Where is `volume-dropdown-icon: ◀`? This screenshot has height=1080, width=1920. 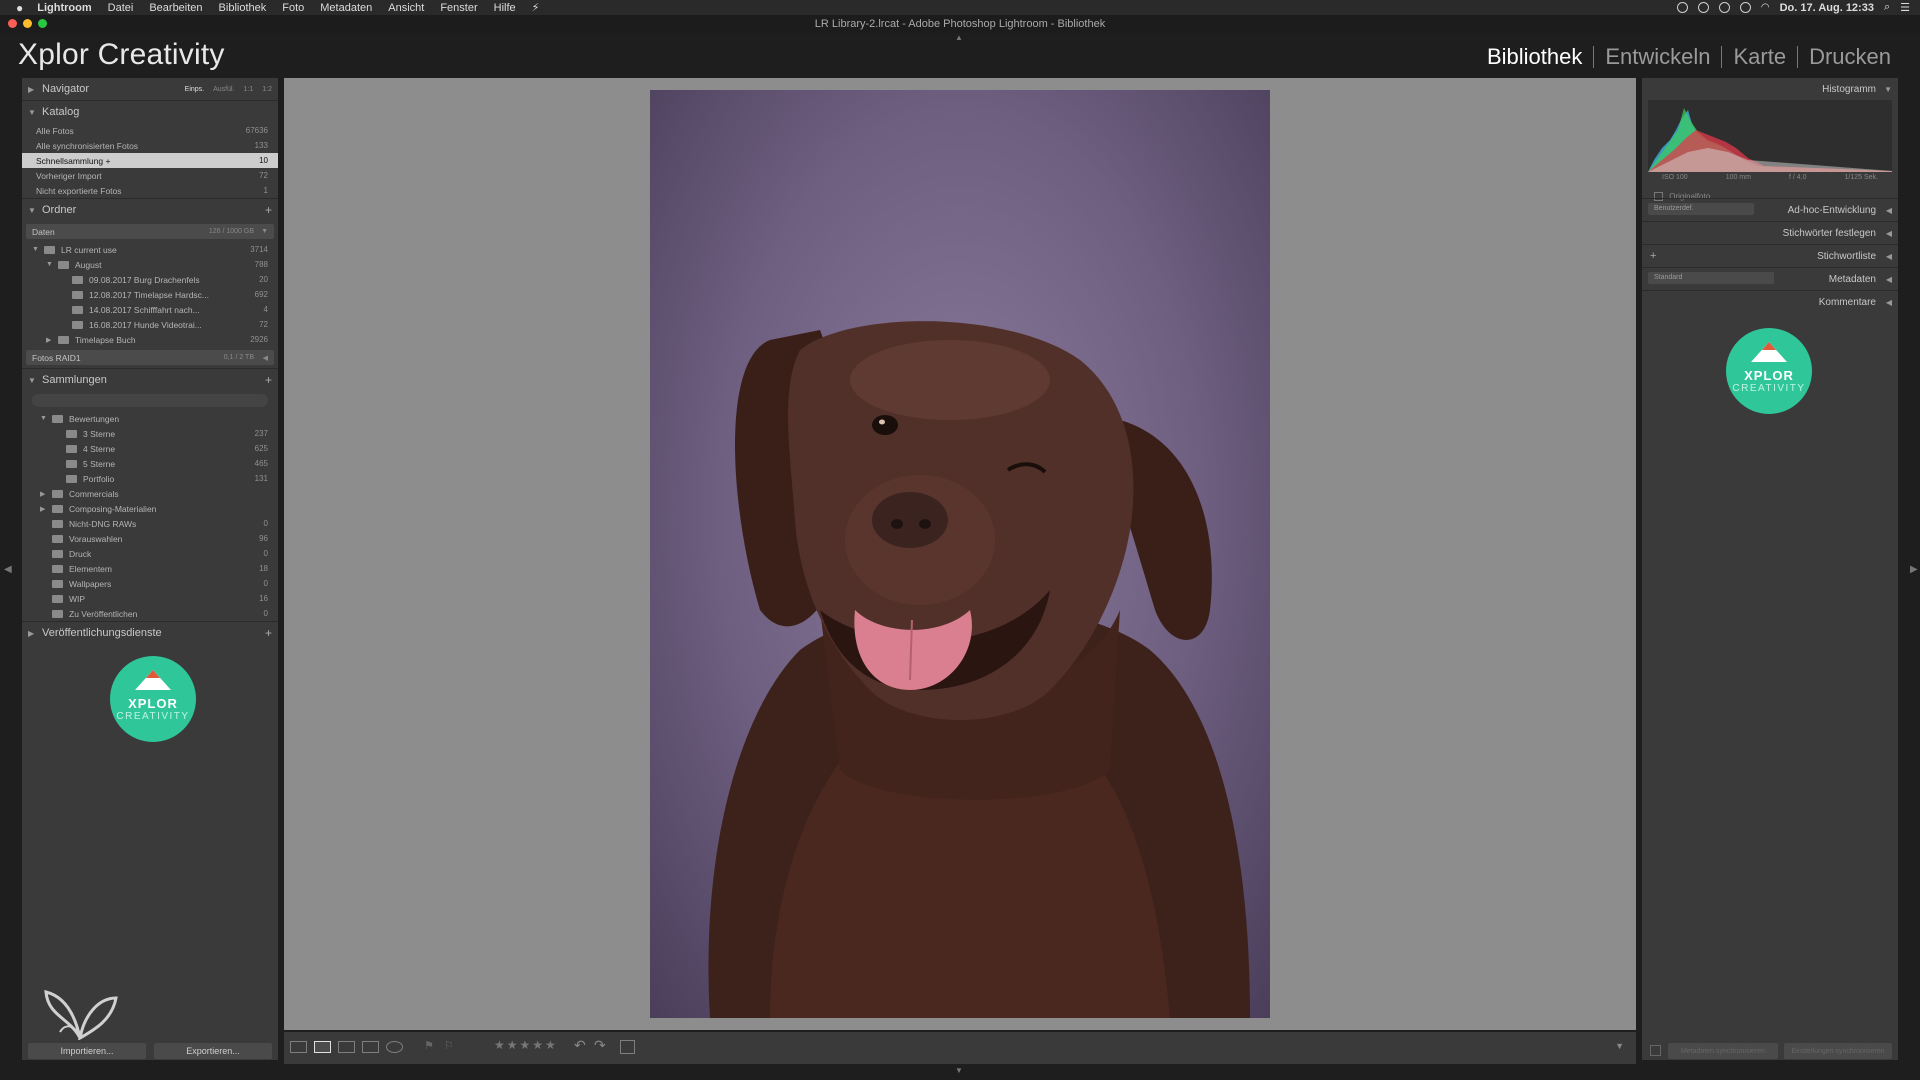 volume-dropdown-icon: ◀ is located at coordinates (265, 358).